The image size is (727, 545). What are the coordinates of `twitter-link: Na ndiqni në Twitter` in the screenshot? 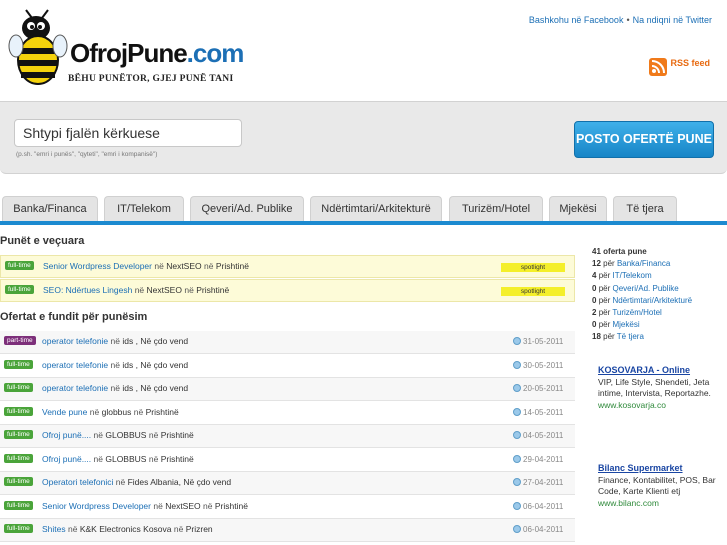 It's located at (672, 20).